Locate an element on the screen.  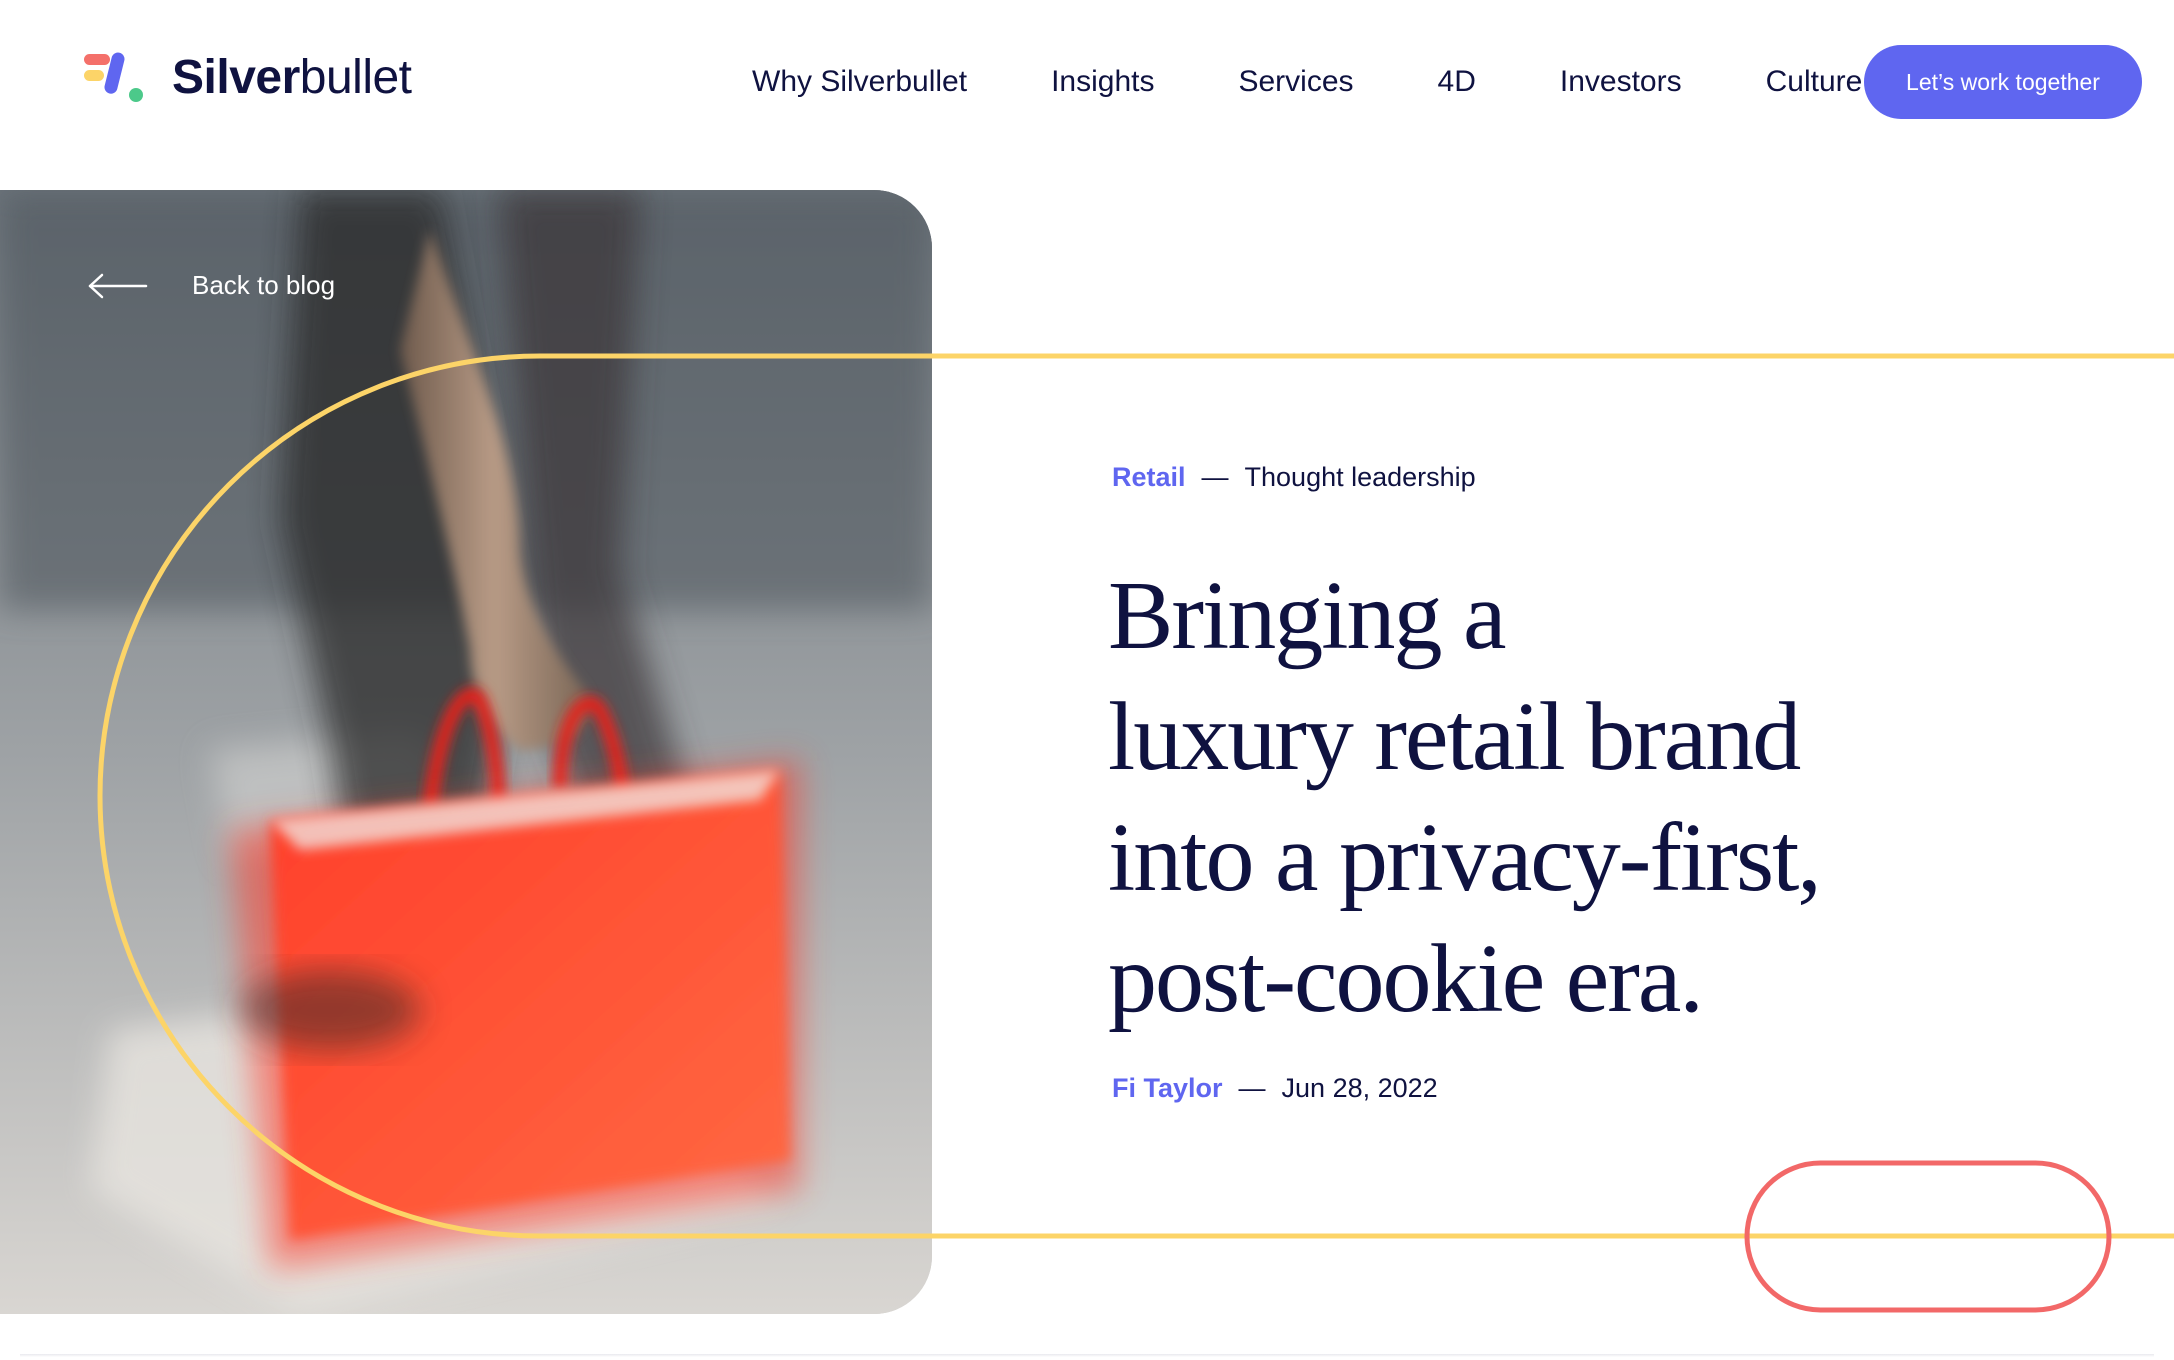
arrow-left-icon is located at coordinates (118, 285).